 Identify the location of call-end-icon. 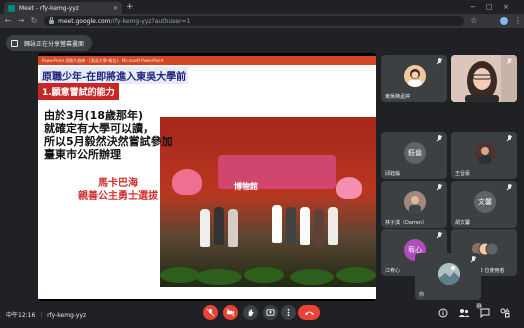
(309, 313).